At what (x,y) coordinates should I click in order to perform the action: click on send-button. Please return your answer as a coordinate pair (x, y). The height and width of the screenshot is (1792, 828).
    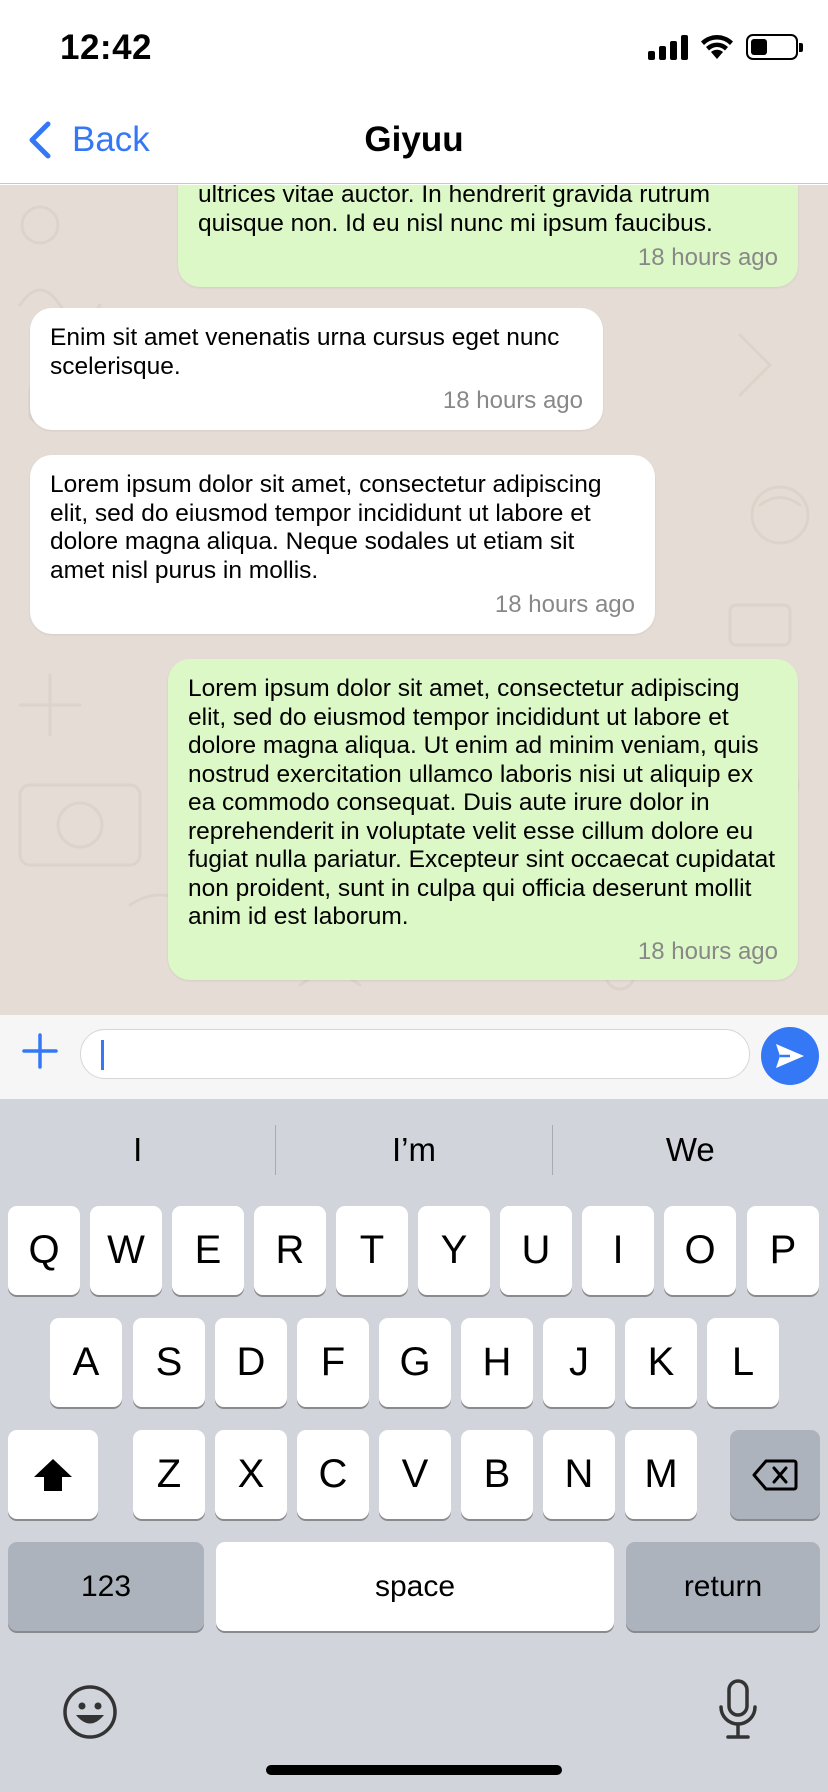
    Looking at the image, I should click on (790, 1056).